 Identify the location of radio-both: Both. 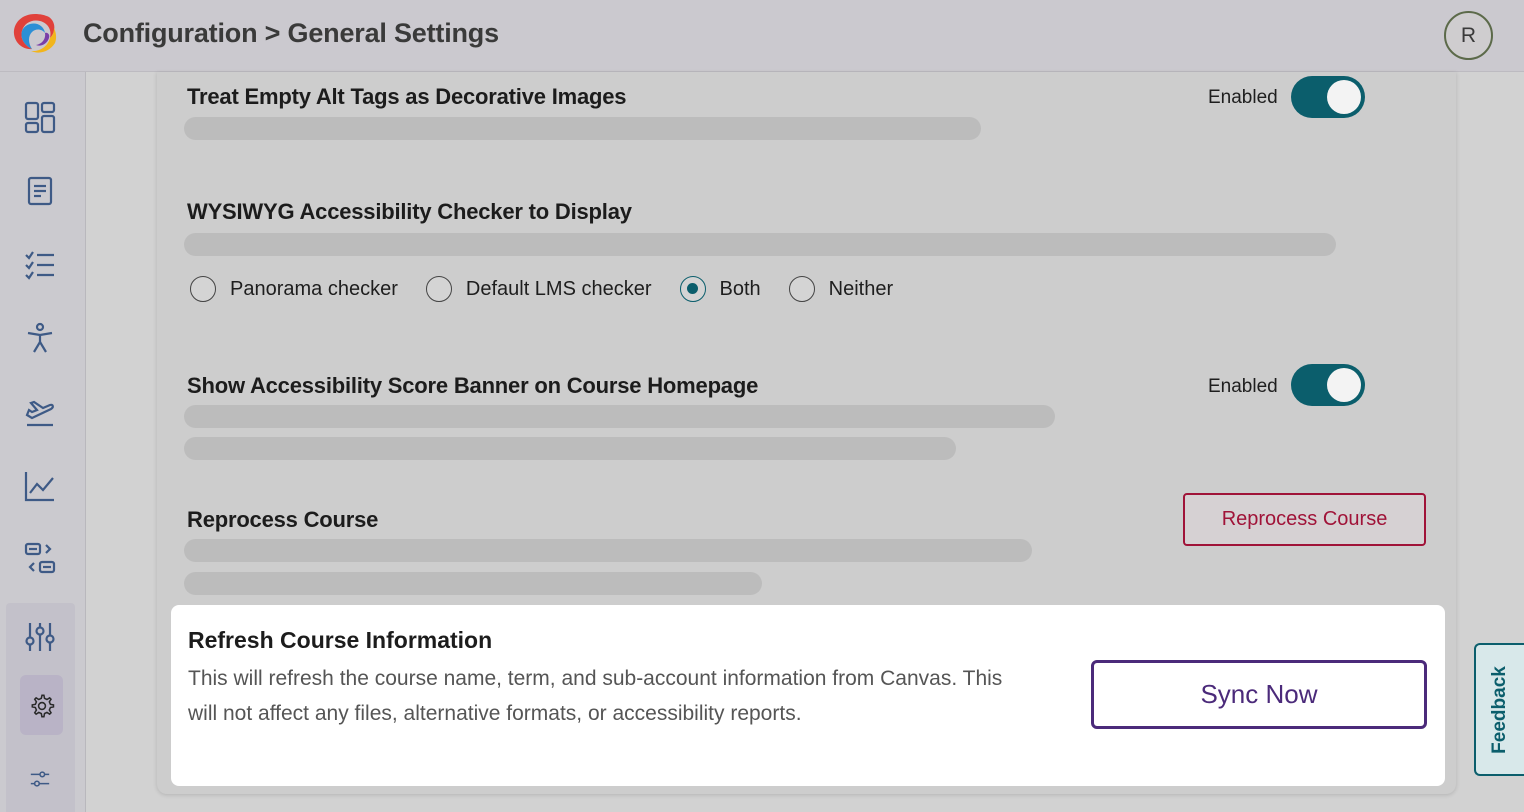
(720, 289).